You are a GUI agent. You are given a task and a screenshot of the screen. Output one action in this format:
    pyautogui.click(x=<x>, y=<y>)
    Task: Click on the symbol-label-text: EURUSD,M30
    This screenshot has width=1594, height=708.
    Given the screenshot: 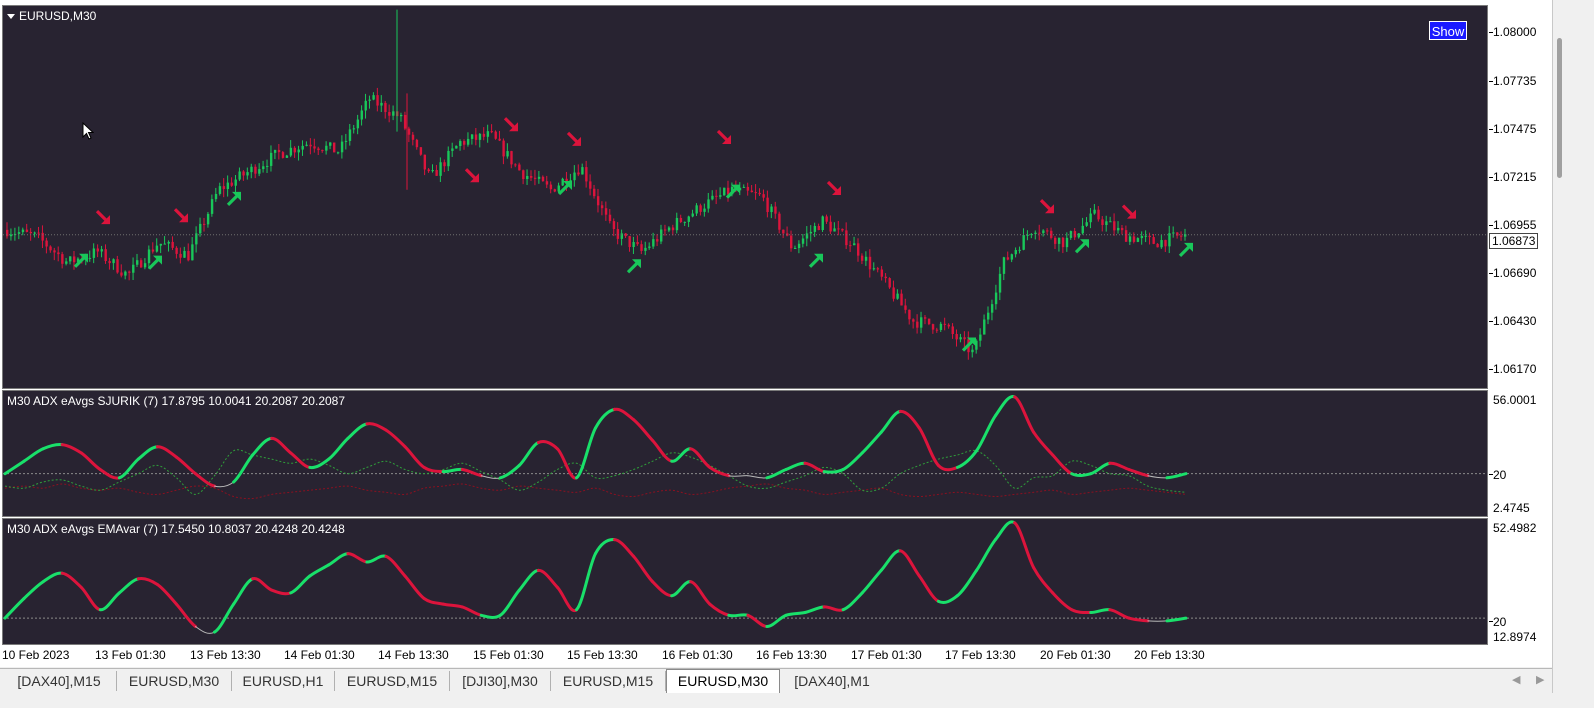 What is the action you would take?
    pyautogui.click(x=58, y=16)
    